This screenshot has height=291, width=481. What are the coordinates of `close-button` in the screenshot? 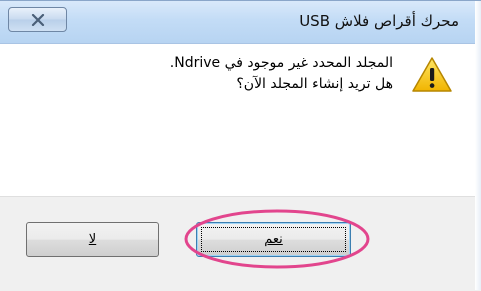 It's located at (37, 19).